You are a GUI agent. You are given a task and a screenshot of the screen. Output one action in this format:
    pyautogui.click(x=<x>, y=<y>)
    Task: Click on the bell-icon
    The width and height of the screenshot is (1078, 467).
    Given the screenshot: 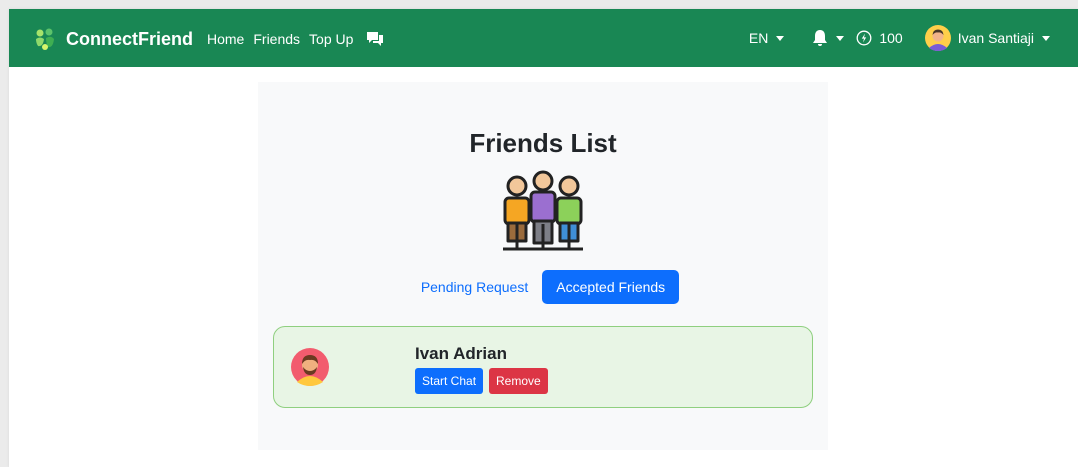 What is the action you would take?
    pyautogui.click(x=820, y=38)
    